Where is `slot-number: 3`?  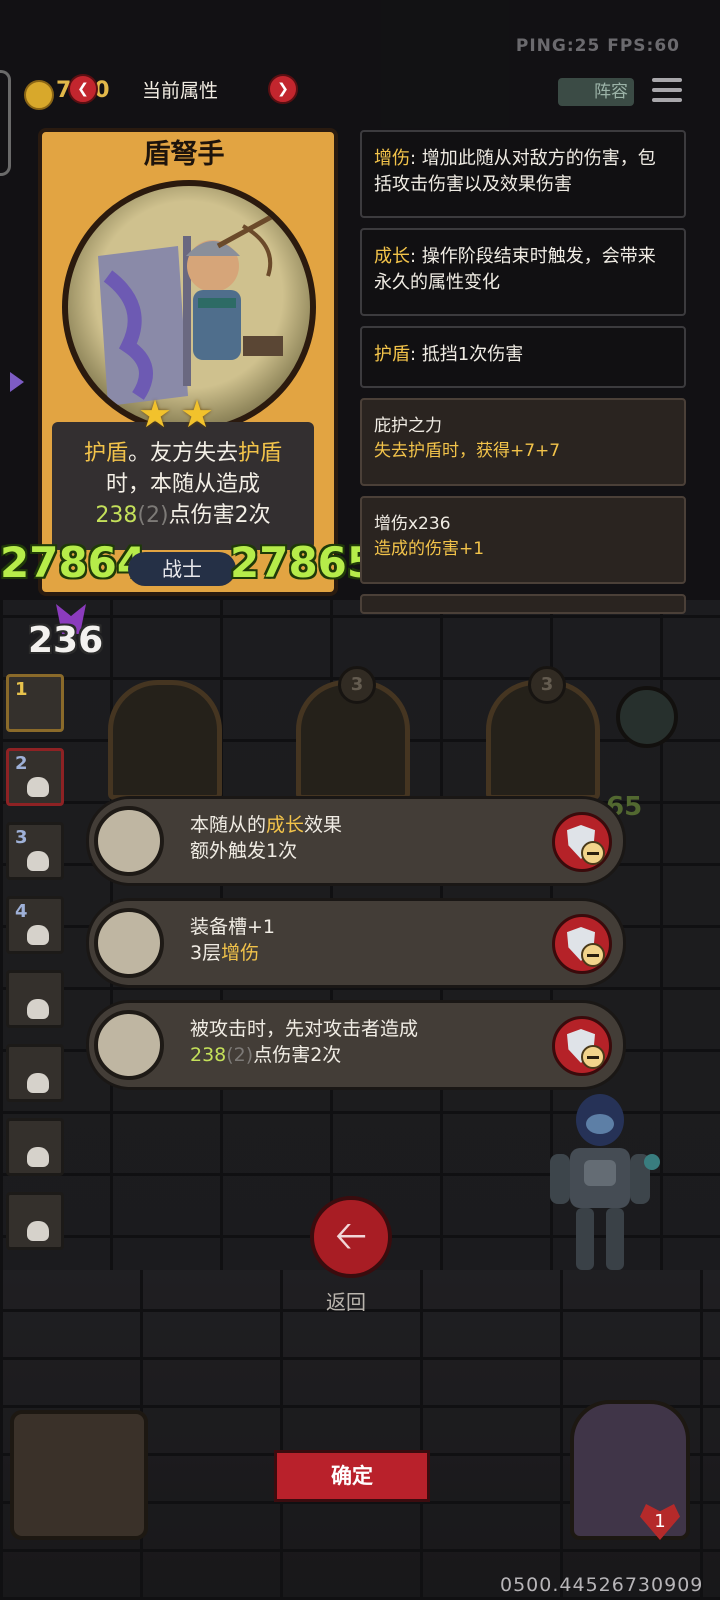
slot-number: 3 is located at coordinates (21, 837).